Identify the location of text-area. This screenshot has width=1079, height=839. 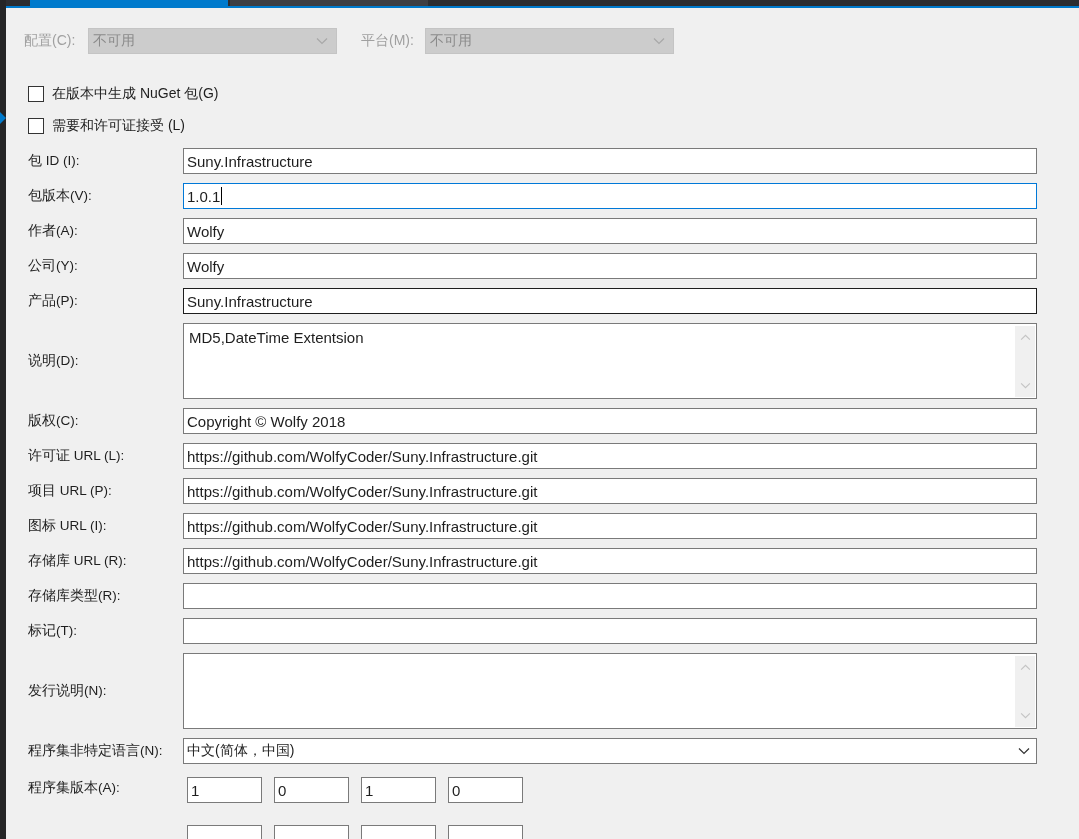
(610, 691).